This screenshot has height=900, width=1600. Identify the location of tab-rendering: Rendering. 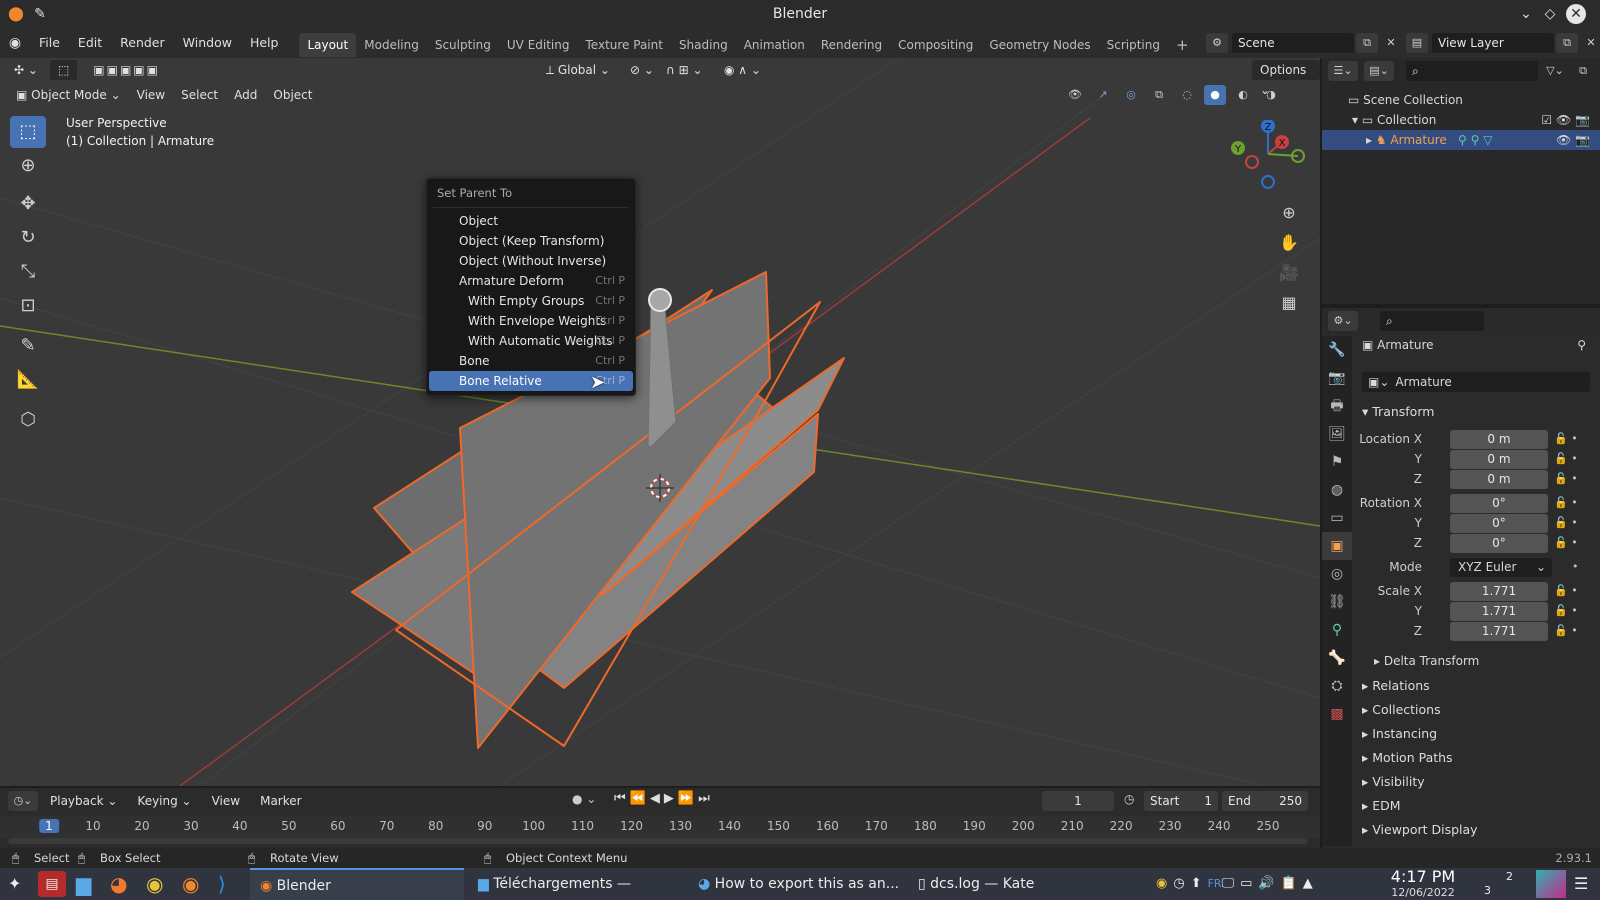
(851, 45).